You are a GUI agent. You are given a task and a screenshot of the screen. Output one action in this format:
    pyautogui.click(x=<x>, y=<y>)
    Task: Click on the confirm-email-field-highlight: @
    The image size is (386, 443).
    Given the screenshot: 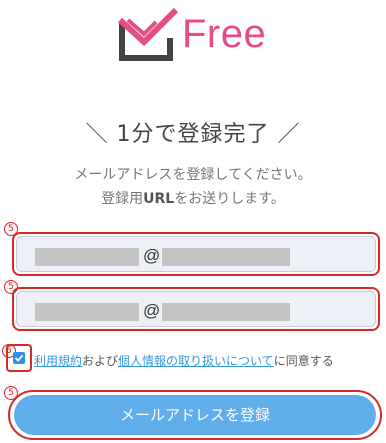 What is the action you would take?
    pyautogui.click(x=196, y=309)
    